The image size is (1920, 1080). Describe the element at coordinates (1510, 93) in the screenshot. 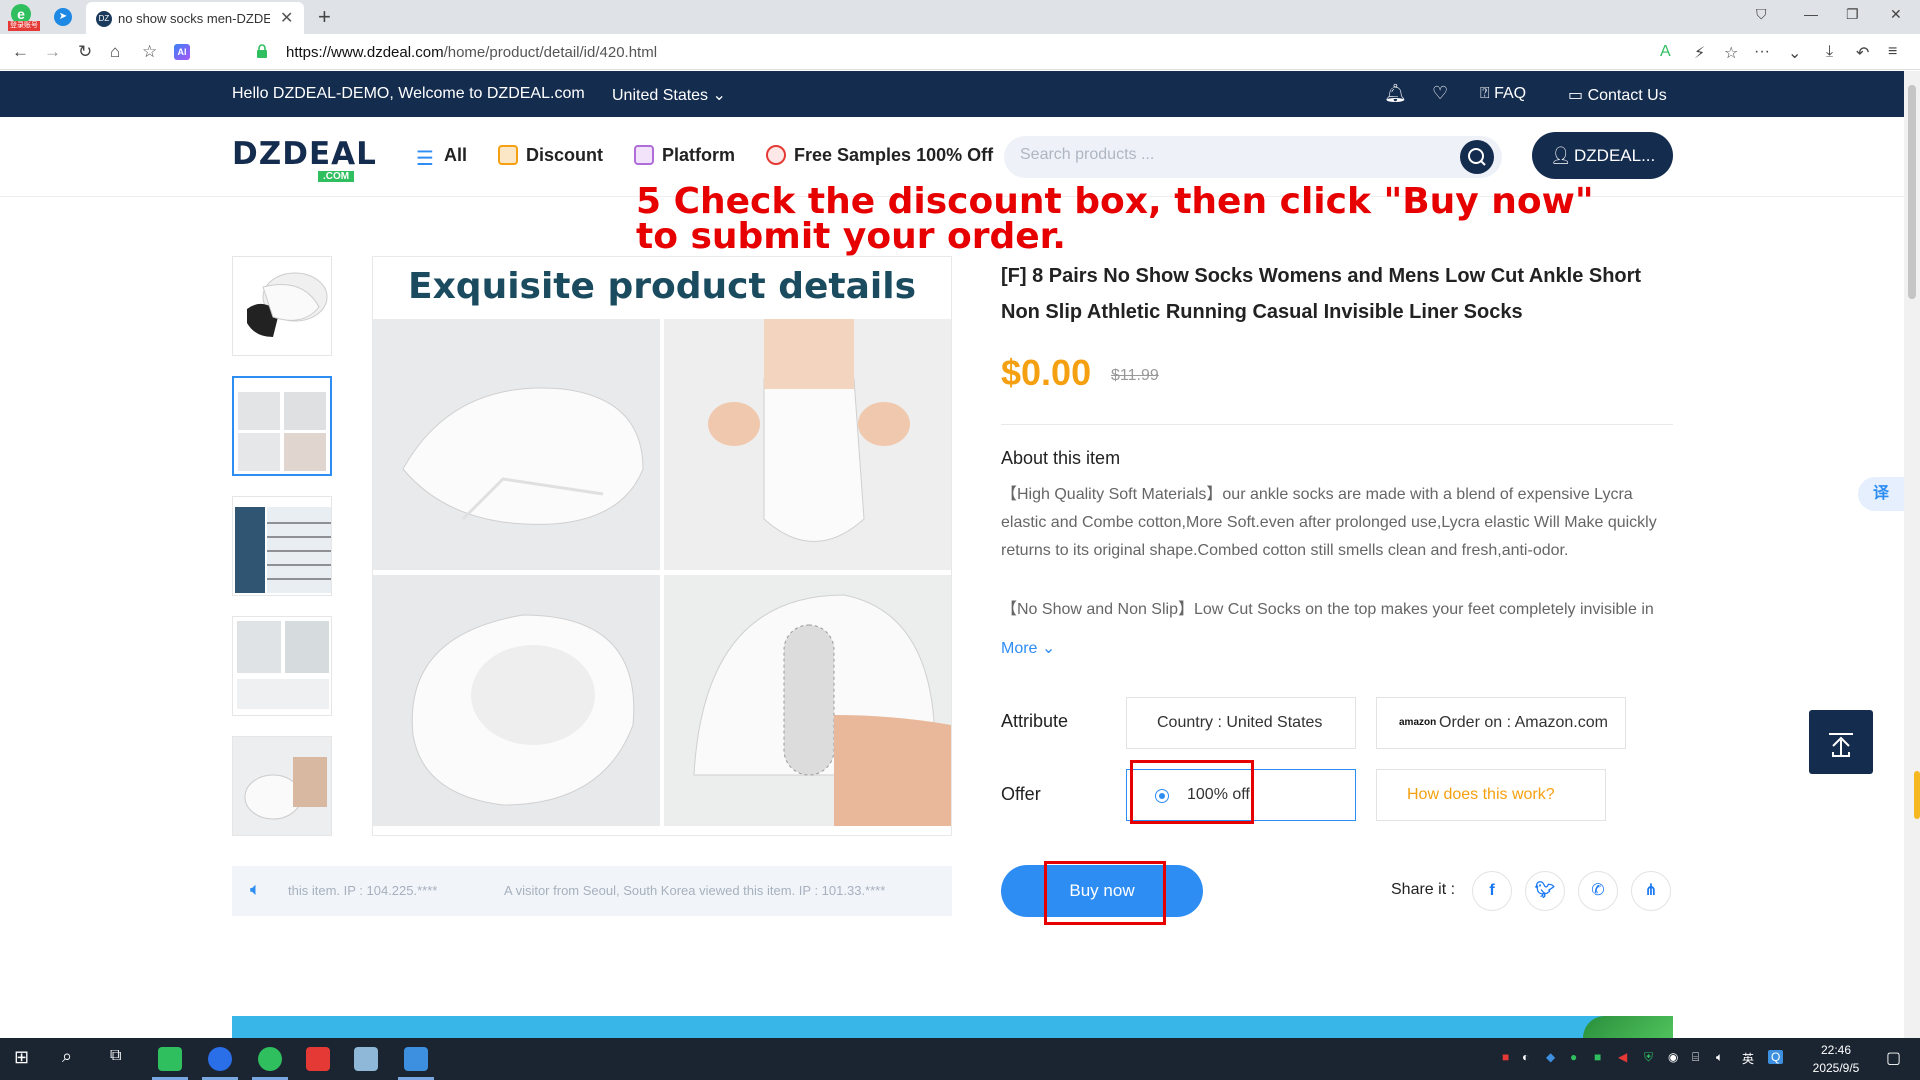

I see `faq-label: FAQ` at that location.